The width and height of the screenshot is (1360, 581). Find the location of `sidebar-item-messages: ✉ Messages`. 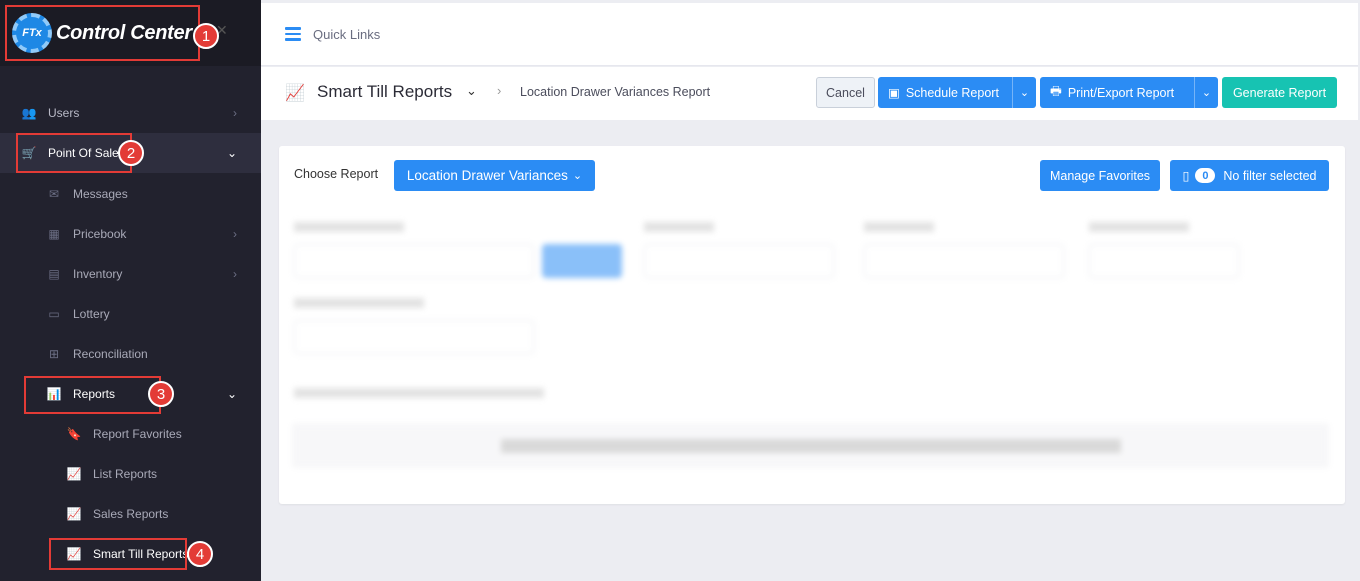

sidebar-item-messages: ✉ Messages is located at coordinates (130, 194).